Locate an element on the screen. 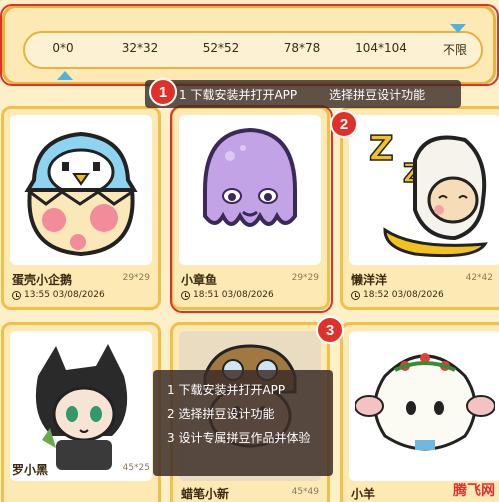  design-card: 蛋壳小企鹅 29*29 13:55 03/08/2026 is located at coordinates (81, 208).